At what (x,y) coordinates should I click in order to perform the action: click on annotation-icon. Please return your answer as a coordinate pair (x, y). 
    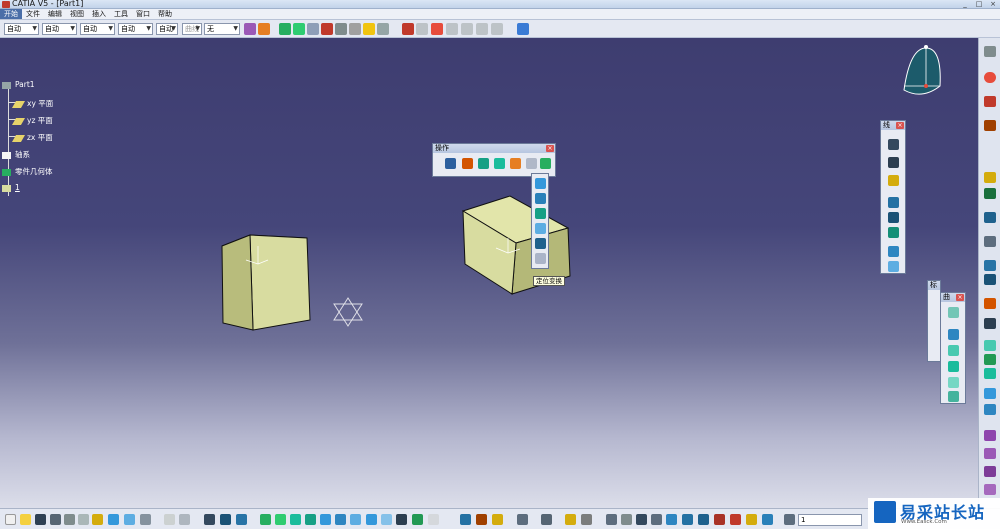
    Looking at the image, I should click on (990, 471).